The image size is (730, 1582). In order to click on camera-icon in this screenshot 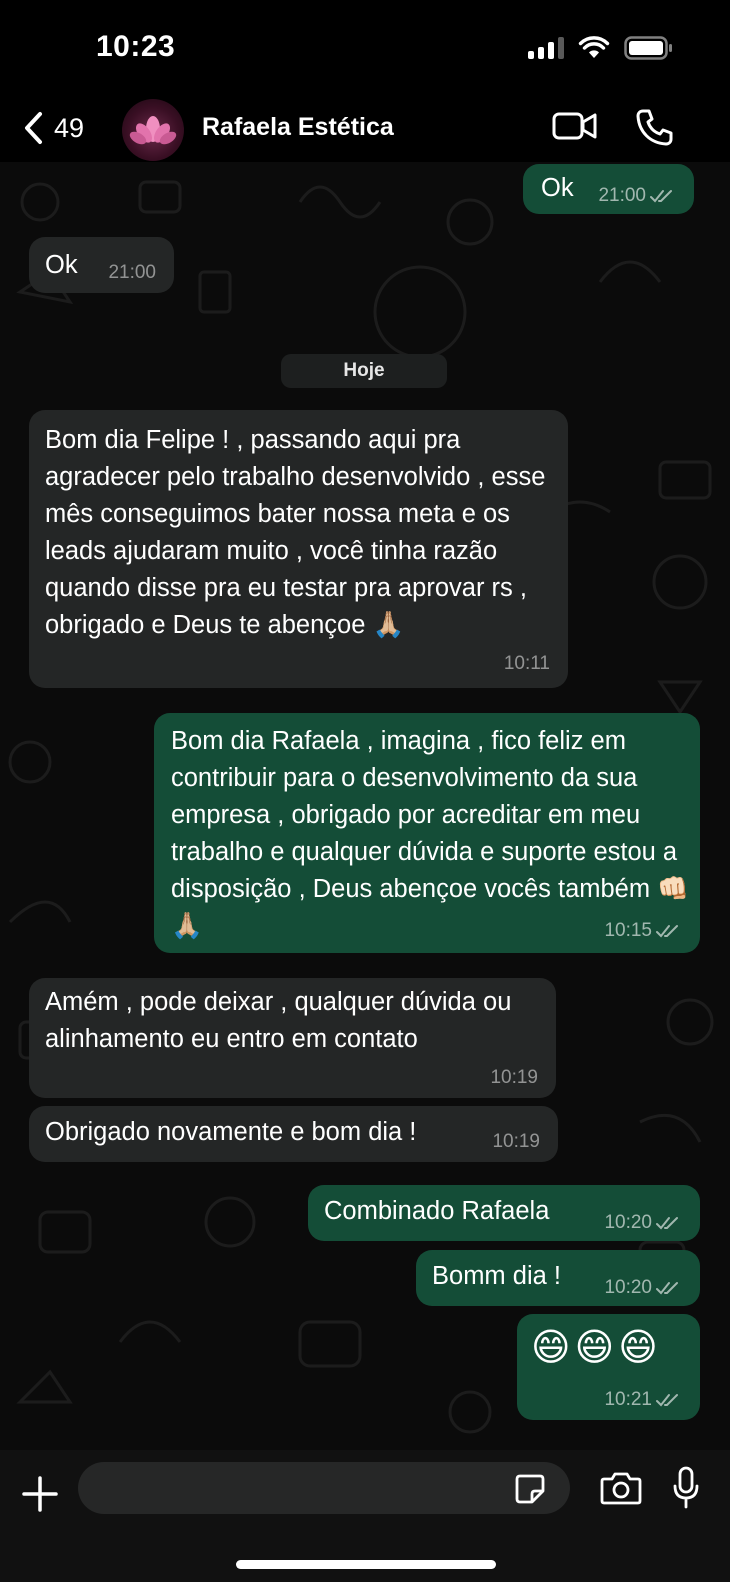, I will do `click(621, 1488)`.